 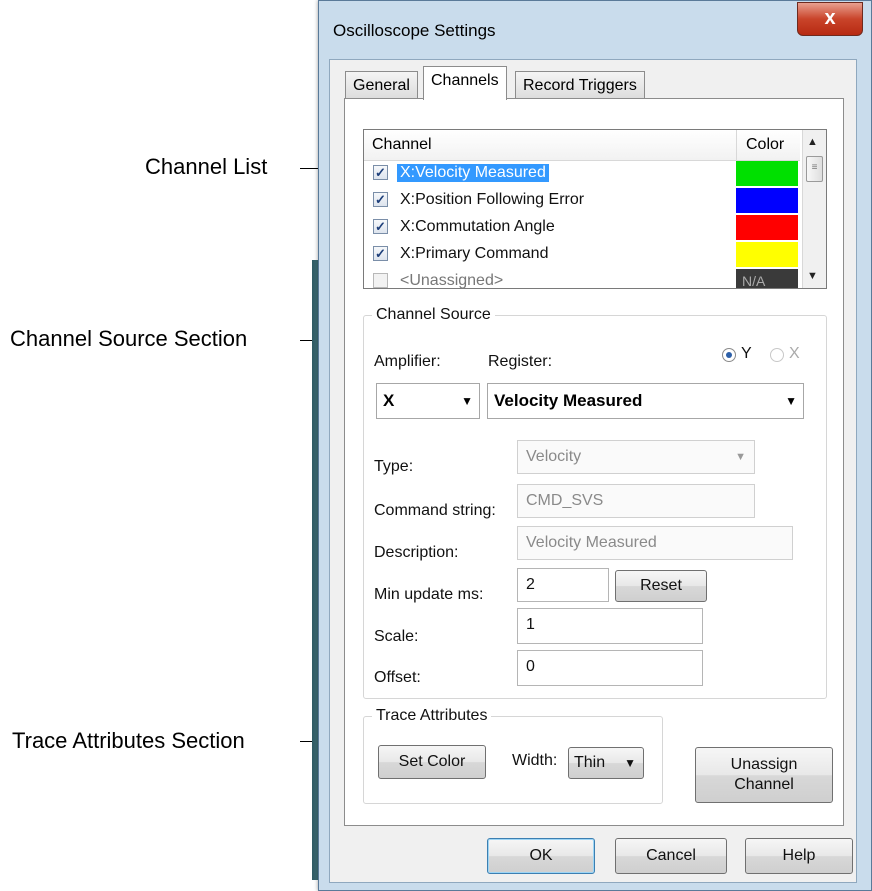 I want to click on min-update-label: Min update ms:, so click(x=429, y=594).